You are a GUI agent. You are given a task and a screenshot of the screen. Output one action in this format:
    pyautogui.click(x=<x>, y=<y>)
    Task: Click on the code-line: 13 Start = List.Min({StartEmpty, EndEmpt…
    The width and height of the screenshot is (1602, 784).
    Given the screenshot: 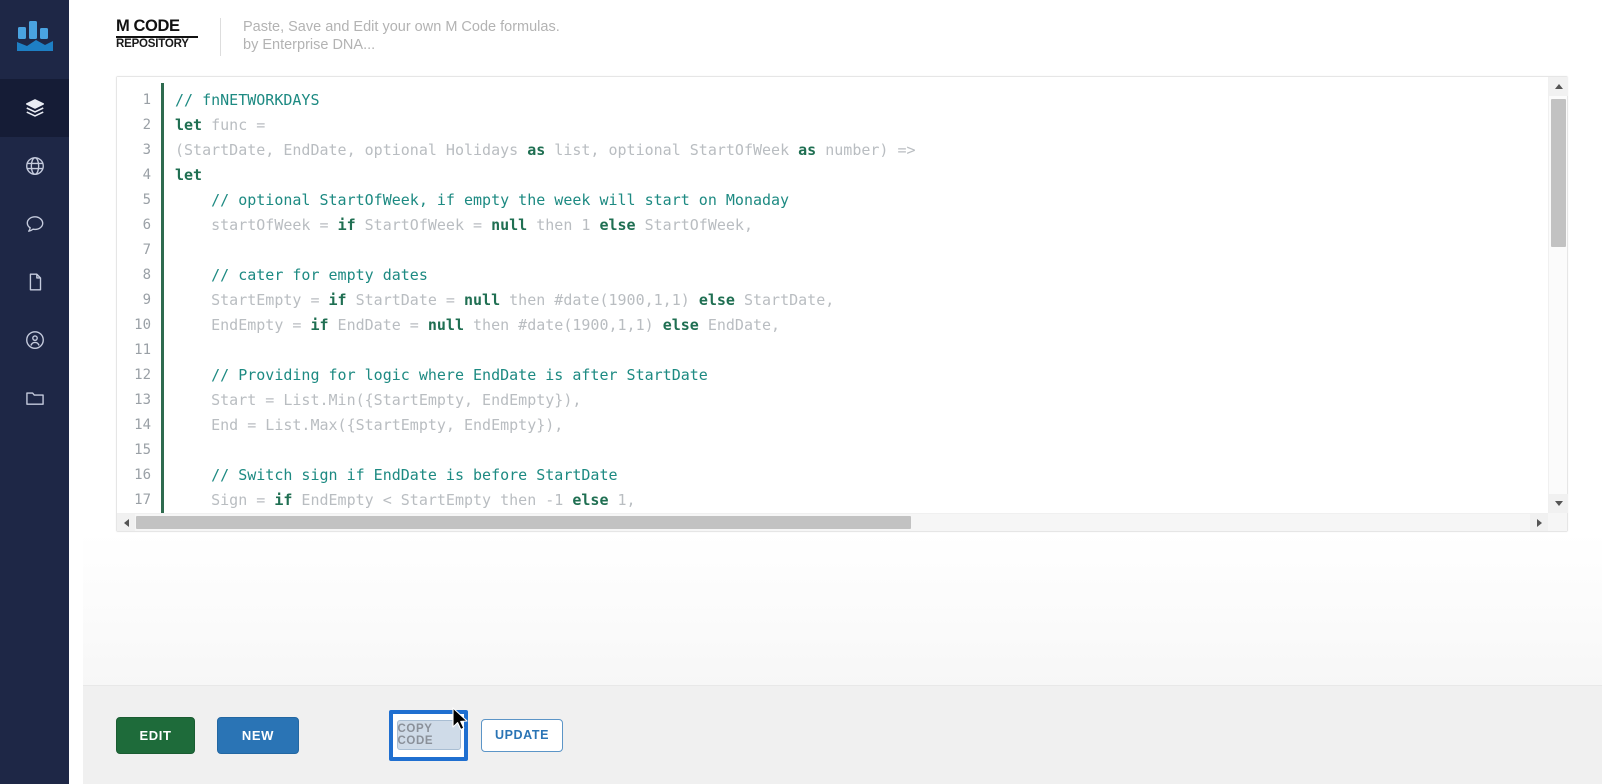 What is the action you would take?
    pyautogui.click(x=516, y=400)
    